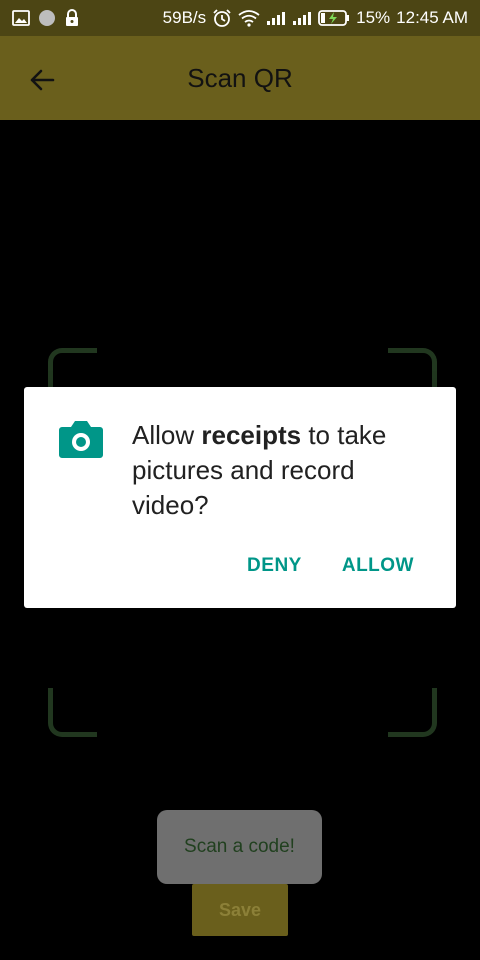 The height and width of the screenshot is (960, 480). What do you see at coordinates (373, 17) in the screenshot?
I see `battery-percent: 15%` at bounding box center [373, 17].